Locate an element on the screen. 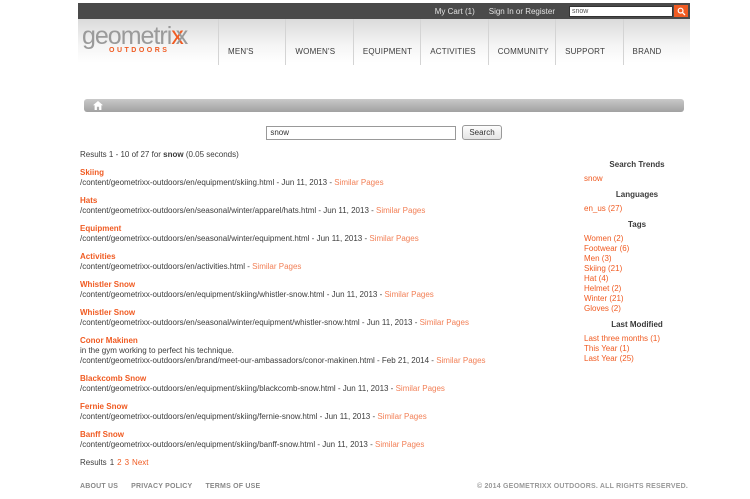 Image resolution: width=750 pixels, height=499 pixels. nav-item-mens: MEN'S is located at coordinates (251, 42).